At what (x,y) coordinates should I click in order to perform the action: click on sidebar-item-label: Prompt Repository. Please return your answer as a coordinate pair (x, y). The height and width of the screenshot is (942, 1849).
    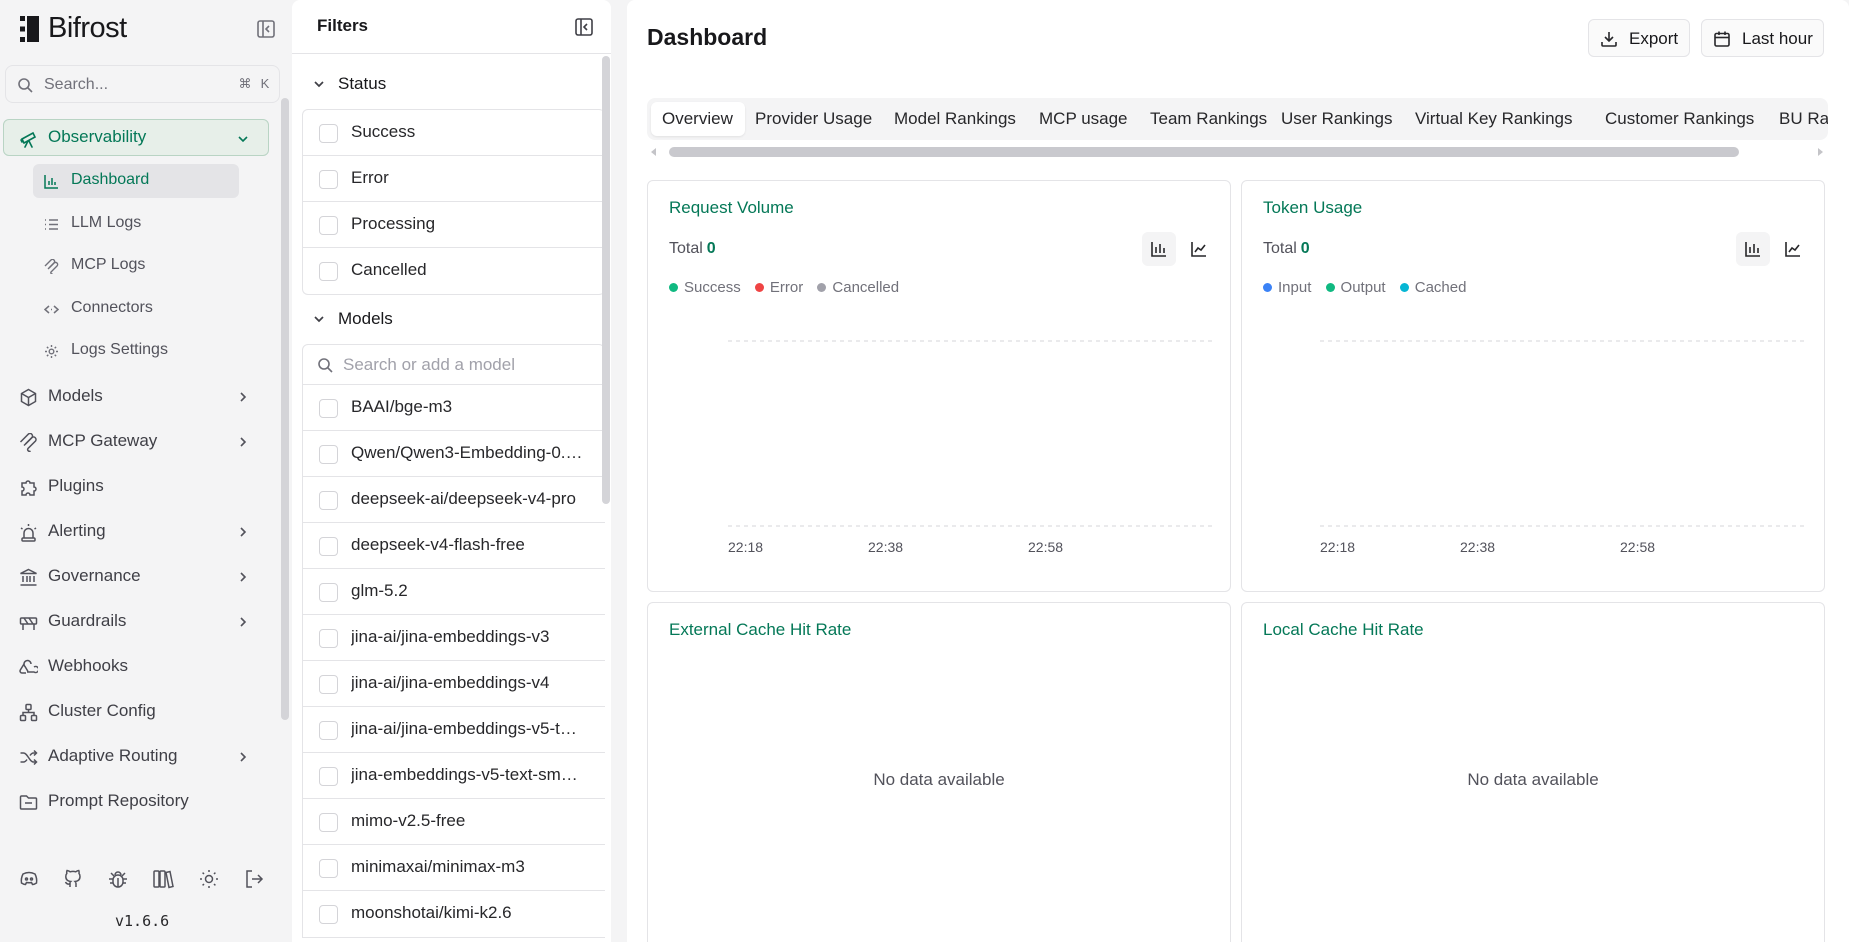
    Looking at the image, I should click on (118, 800).